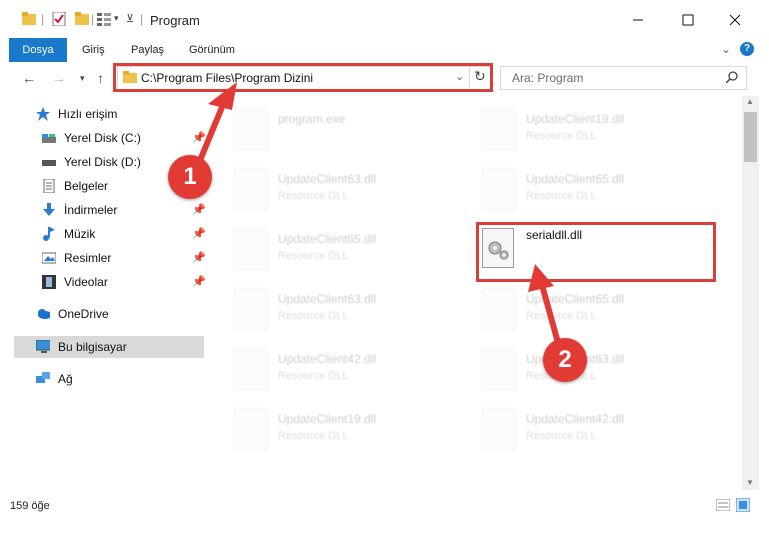  I want to click on step-badge-1: 1, so click(190, 177).